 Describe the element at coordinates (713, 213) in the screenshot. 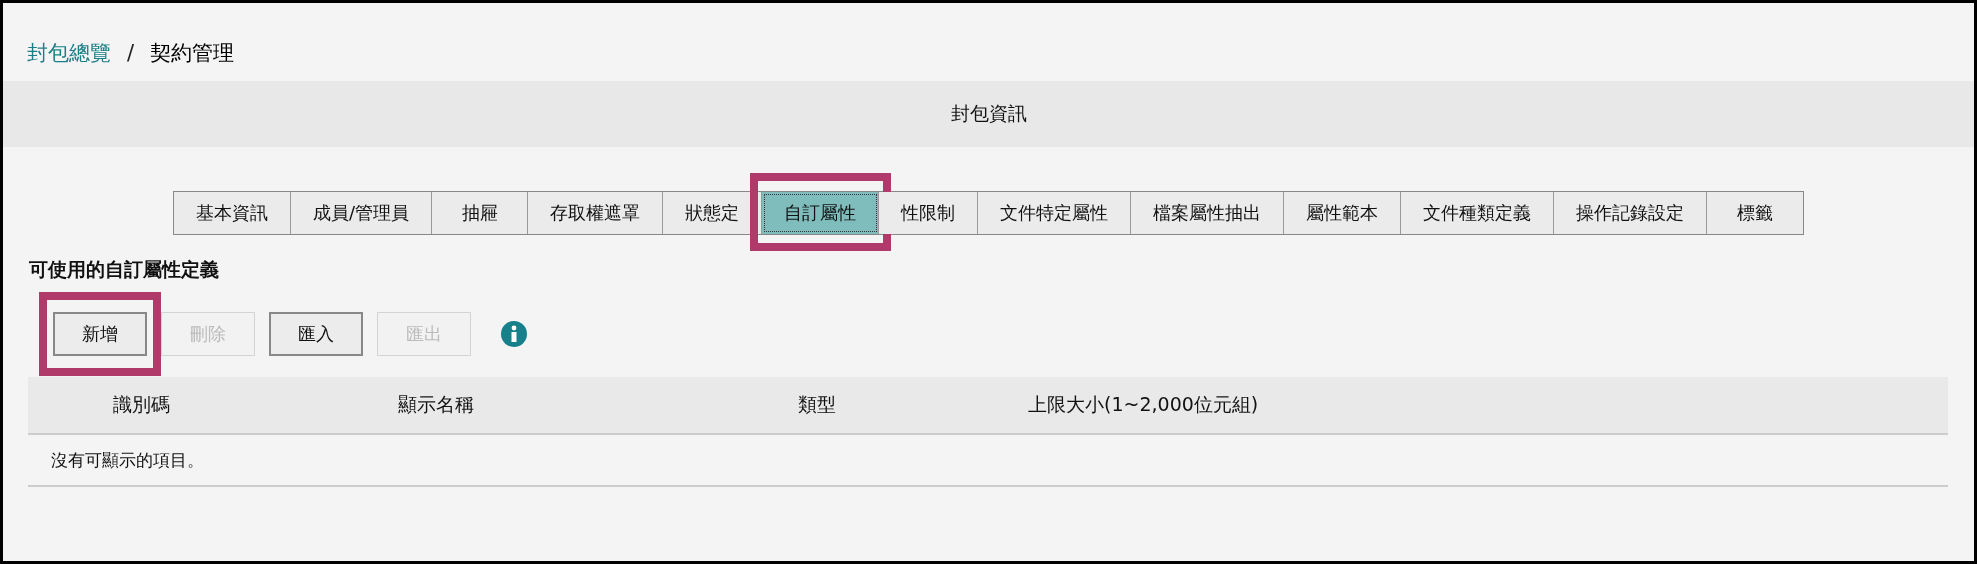

I see `tab: 狀態定` at that location.